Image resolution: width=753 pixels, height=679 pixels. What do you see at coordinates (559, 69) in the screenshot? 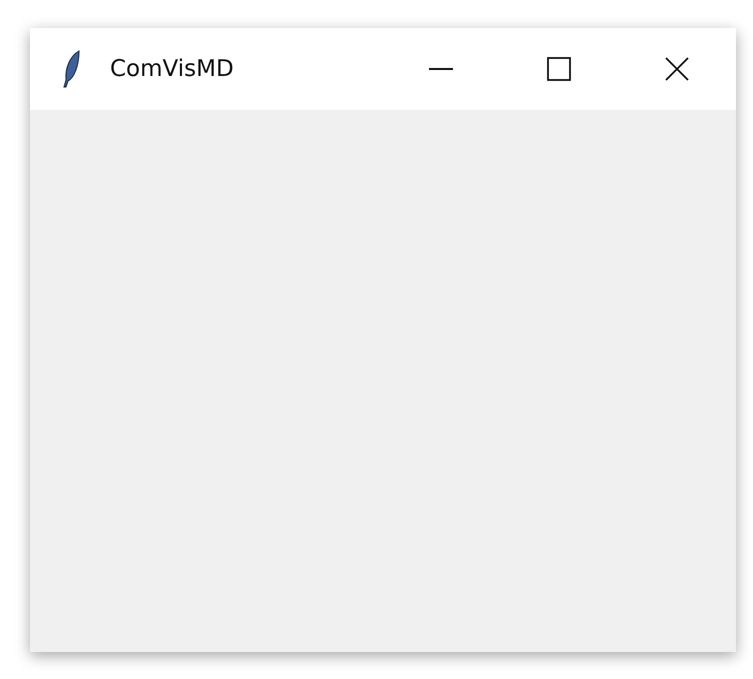
I see `maximize-icon` at bounding box center [559, 69].